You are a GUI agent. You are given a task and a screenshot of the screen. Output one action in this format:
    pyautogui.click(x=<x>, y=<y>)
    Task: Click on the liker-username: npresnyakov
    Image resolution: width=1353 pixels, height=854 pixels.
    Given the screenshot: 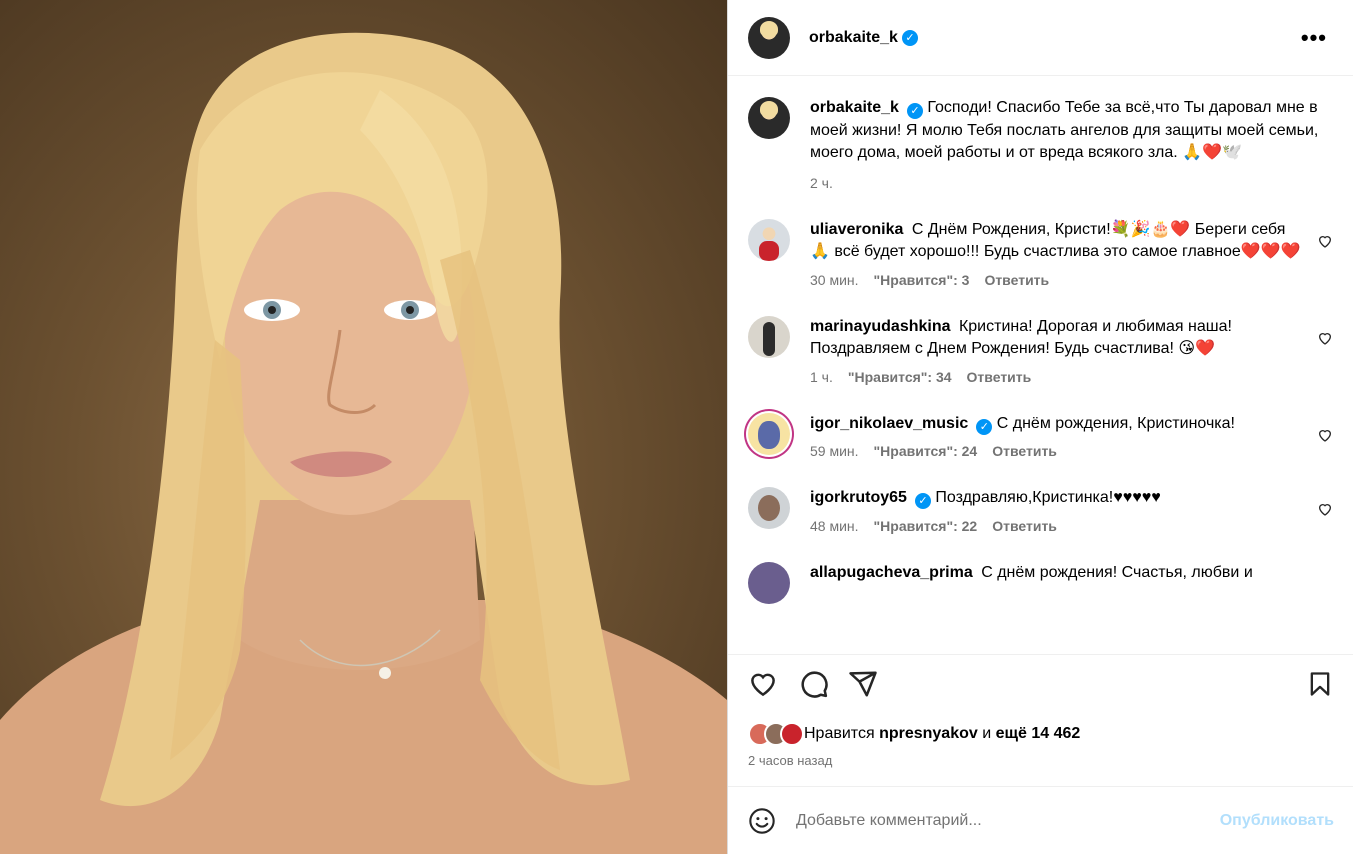 What is the action you would take?
    pyautogui.click(x=928, y=734)
    